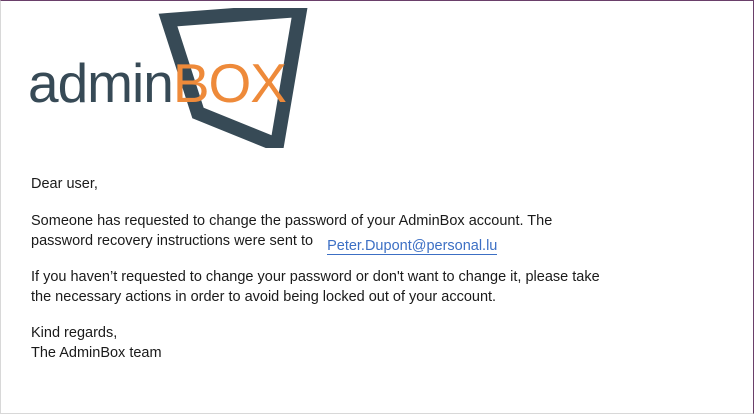  What do you see at coordinates (74, 333) in the screenshot?
I see `closing-text: Kind regards,` at bounding box center [74, 333].